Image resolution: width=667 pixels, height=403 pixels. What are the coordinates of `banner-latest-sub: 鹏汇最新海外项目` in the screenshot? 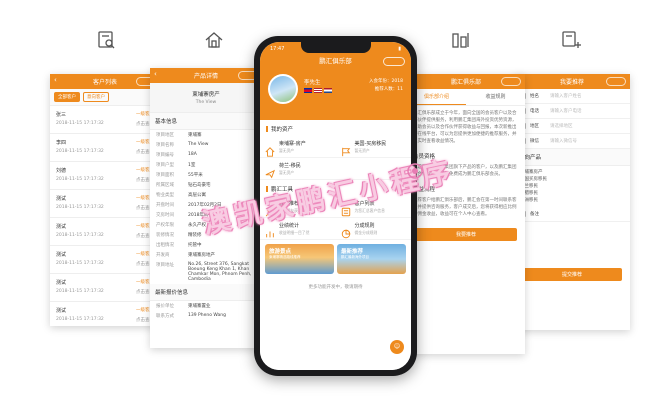 It's located at (355, 257).